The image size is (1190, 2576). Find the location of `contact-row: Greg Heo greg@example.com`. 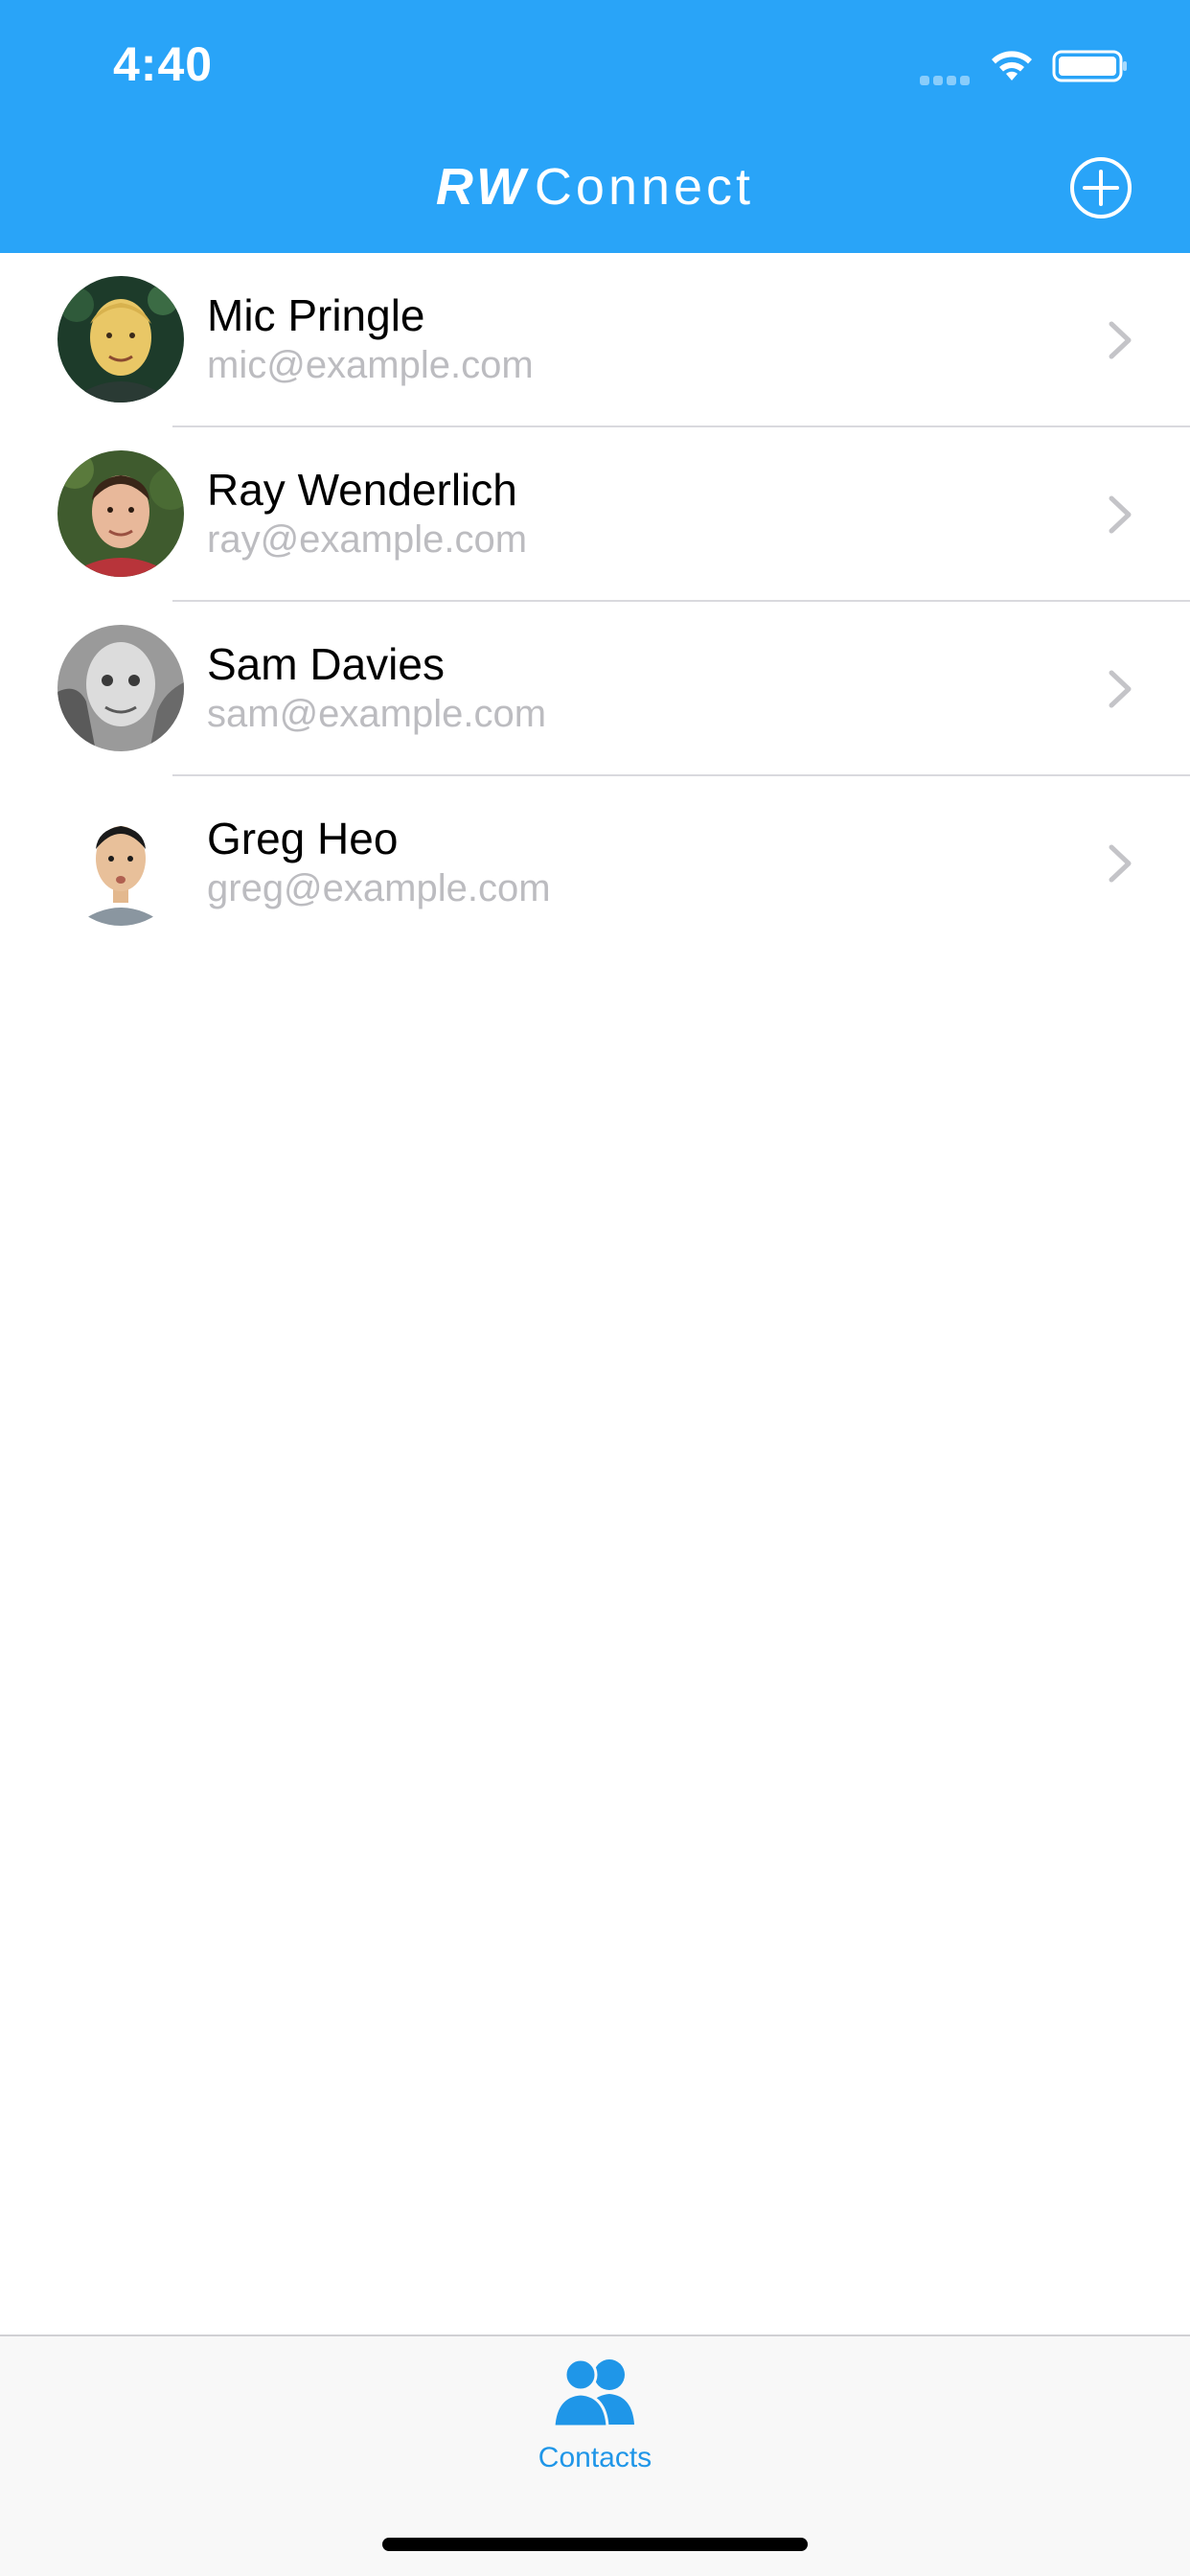

contact-row: Greg Heo greg@example.com is located at coordinates (595, 863).